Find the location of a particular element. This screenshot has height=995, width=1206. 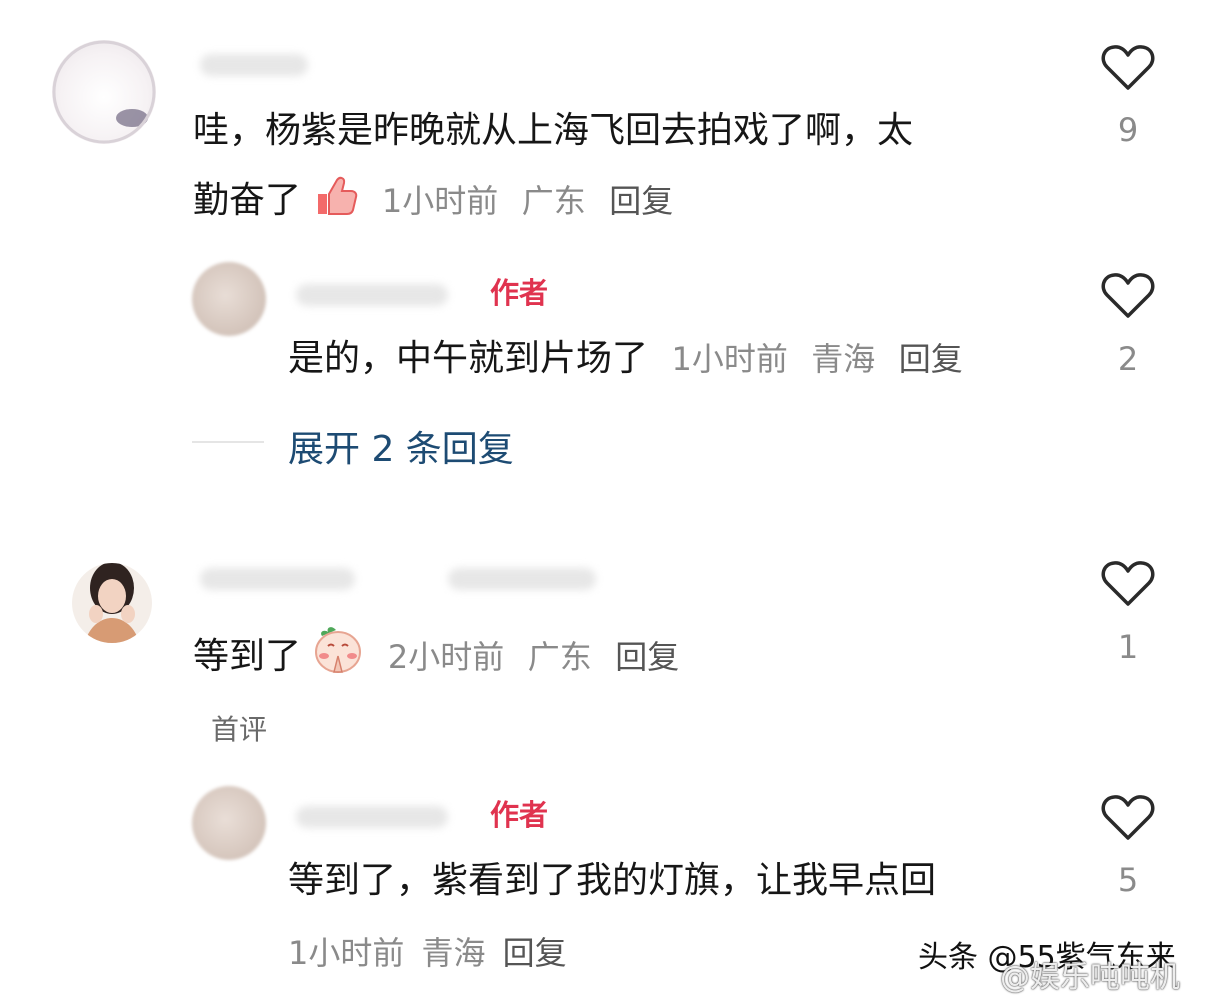

comment-time: 2小时前 is located at coordinates (446, 657).